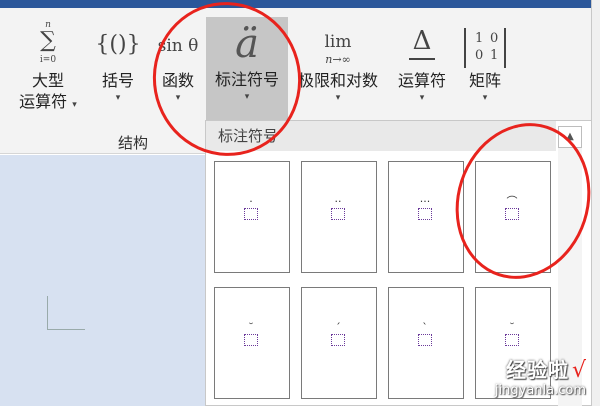  What do you see at coordinates (47, 80) in the screenshot?
I see `large-operator-label-line1: 大型` at bounding box center [47, 80].